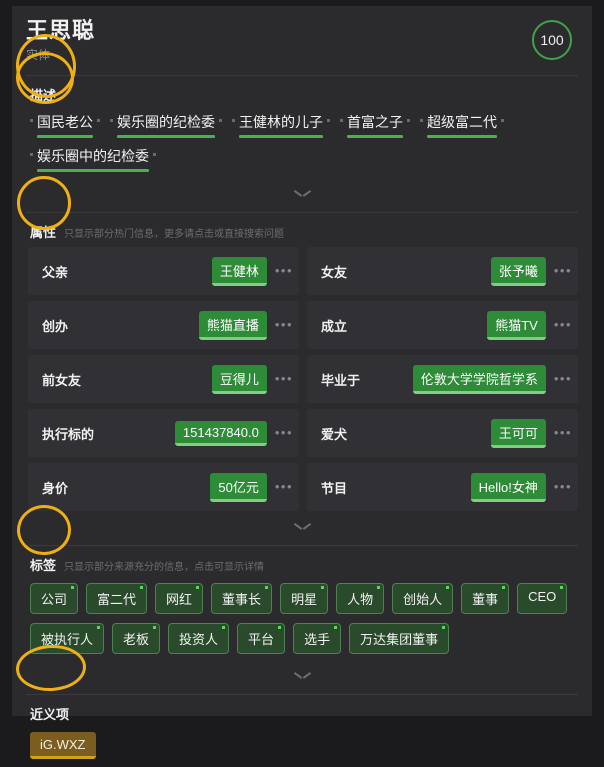 The image size is (604, 767). What do you see at coordinates (317, 638) in the screenshot?
I see `tag-chip: 选手` at bounding box center [317, 638].